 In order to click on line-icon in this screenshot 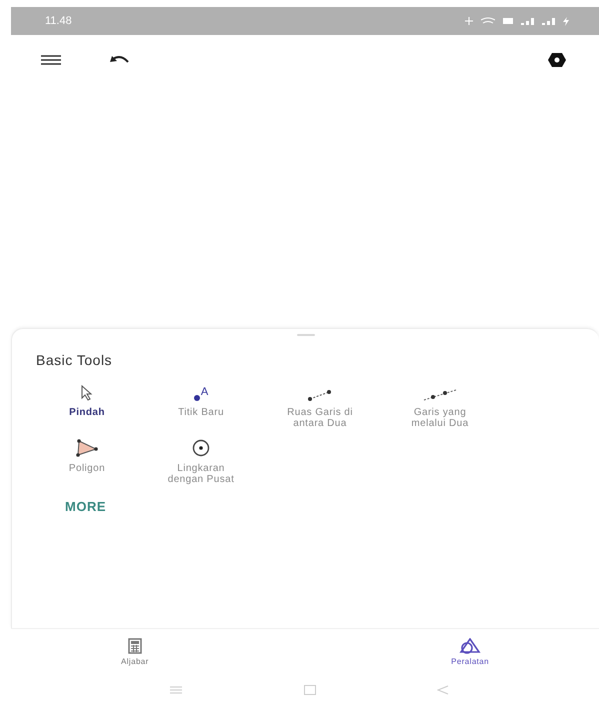, I will do `click(440, 395)`.